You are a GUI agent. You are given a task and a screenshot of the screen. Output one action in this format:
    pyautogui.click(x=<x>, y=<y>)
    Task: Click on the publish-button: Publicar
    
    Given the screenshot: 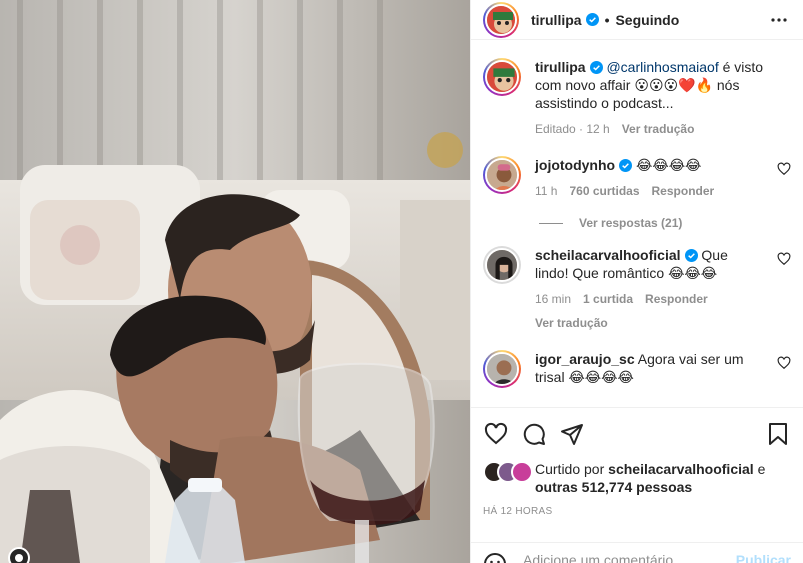 What is the action you would take?
    pyautogui.click(x=763, y=557)
    